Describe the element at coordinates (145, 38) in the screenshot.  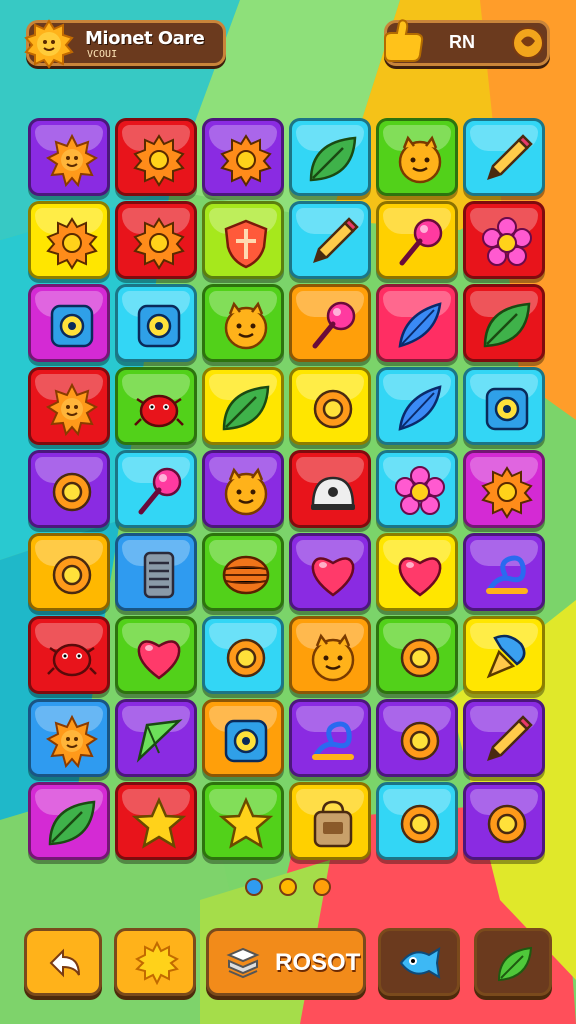
I see `game-title: Mionet Oare` at that location.